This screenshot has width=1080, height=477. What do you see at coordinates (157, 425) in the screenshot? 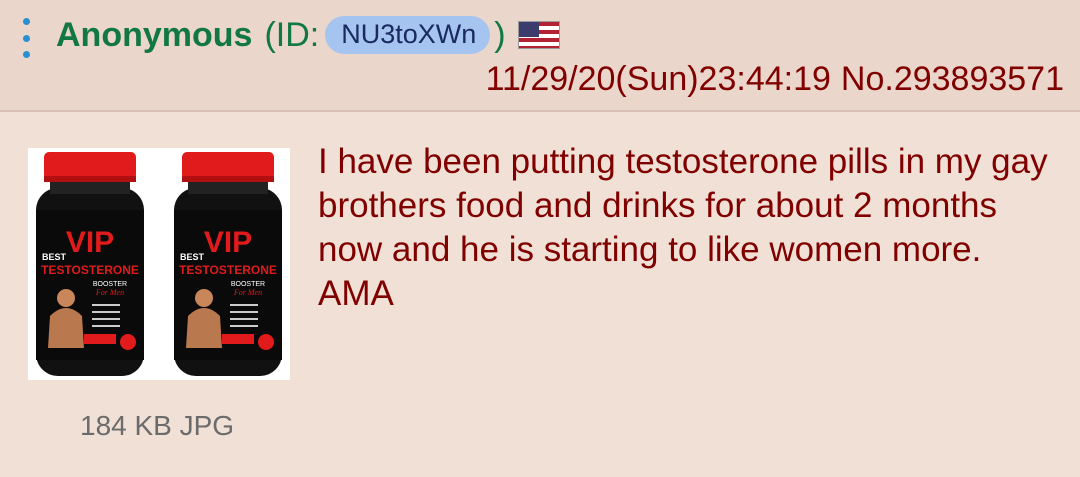
I see `file-info: 184 KB JPG` at bounding box center [157, 425].